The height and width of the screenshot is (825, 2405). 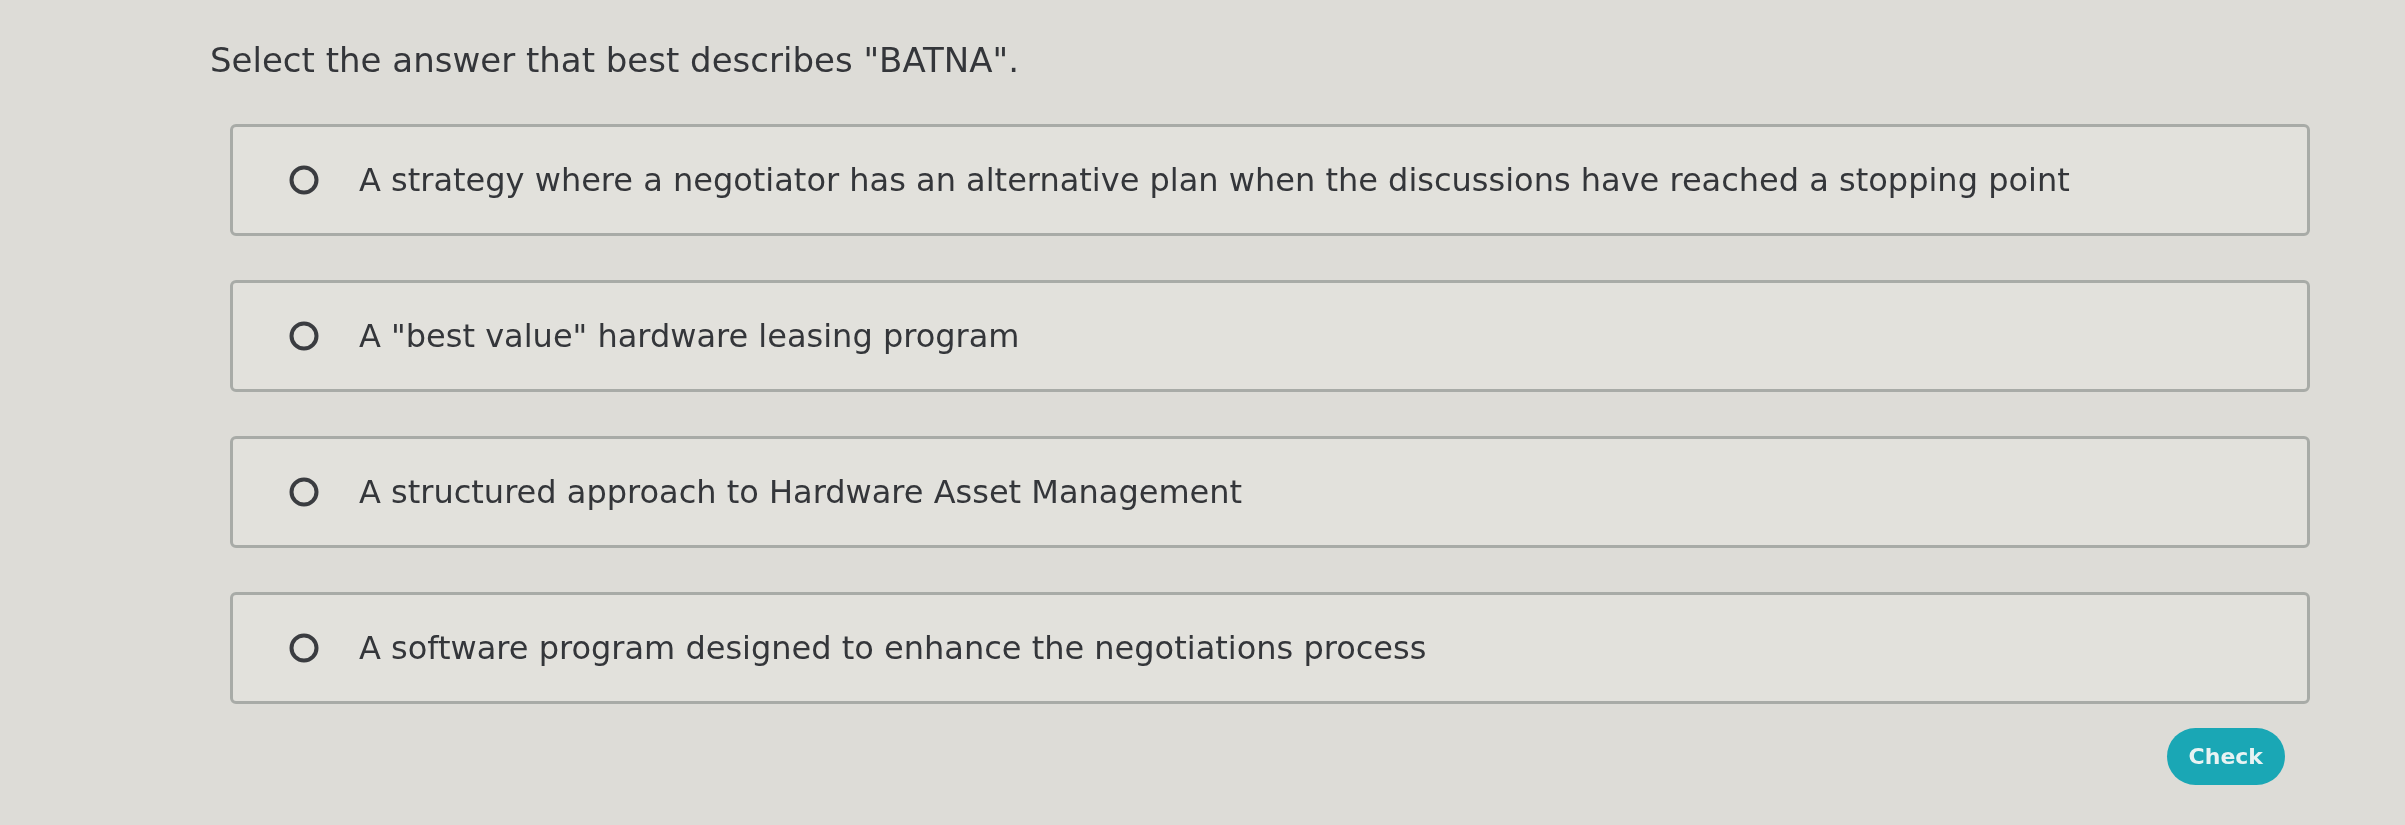 I want to click on question-text: Select the answer that best describes "BATNA"., so click(x=614, y=60).